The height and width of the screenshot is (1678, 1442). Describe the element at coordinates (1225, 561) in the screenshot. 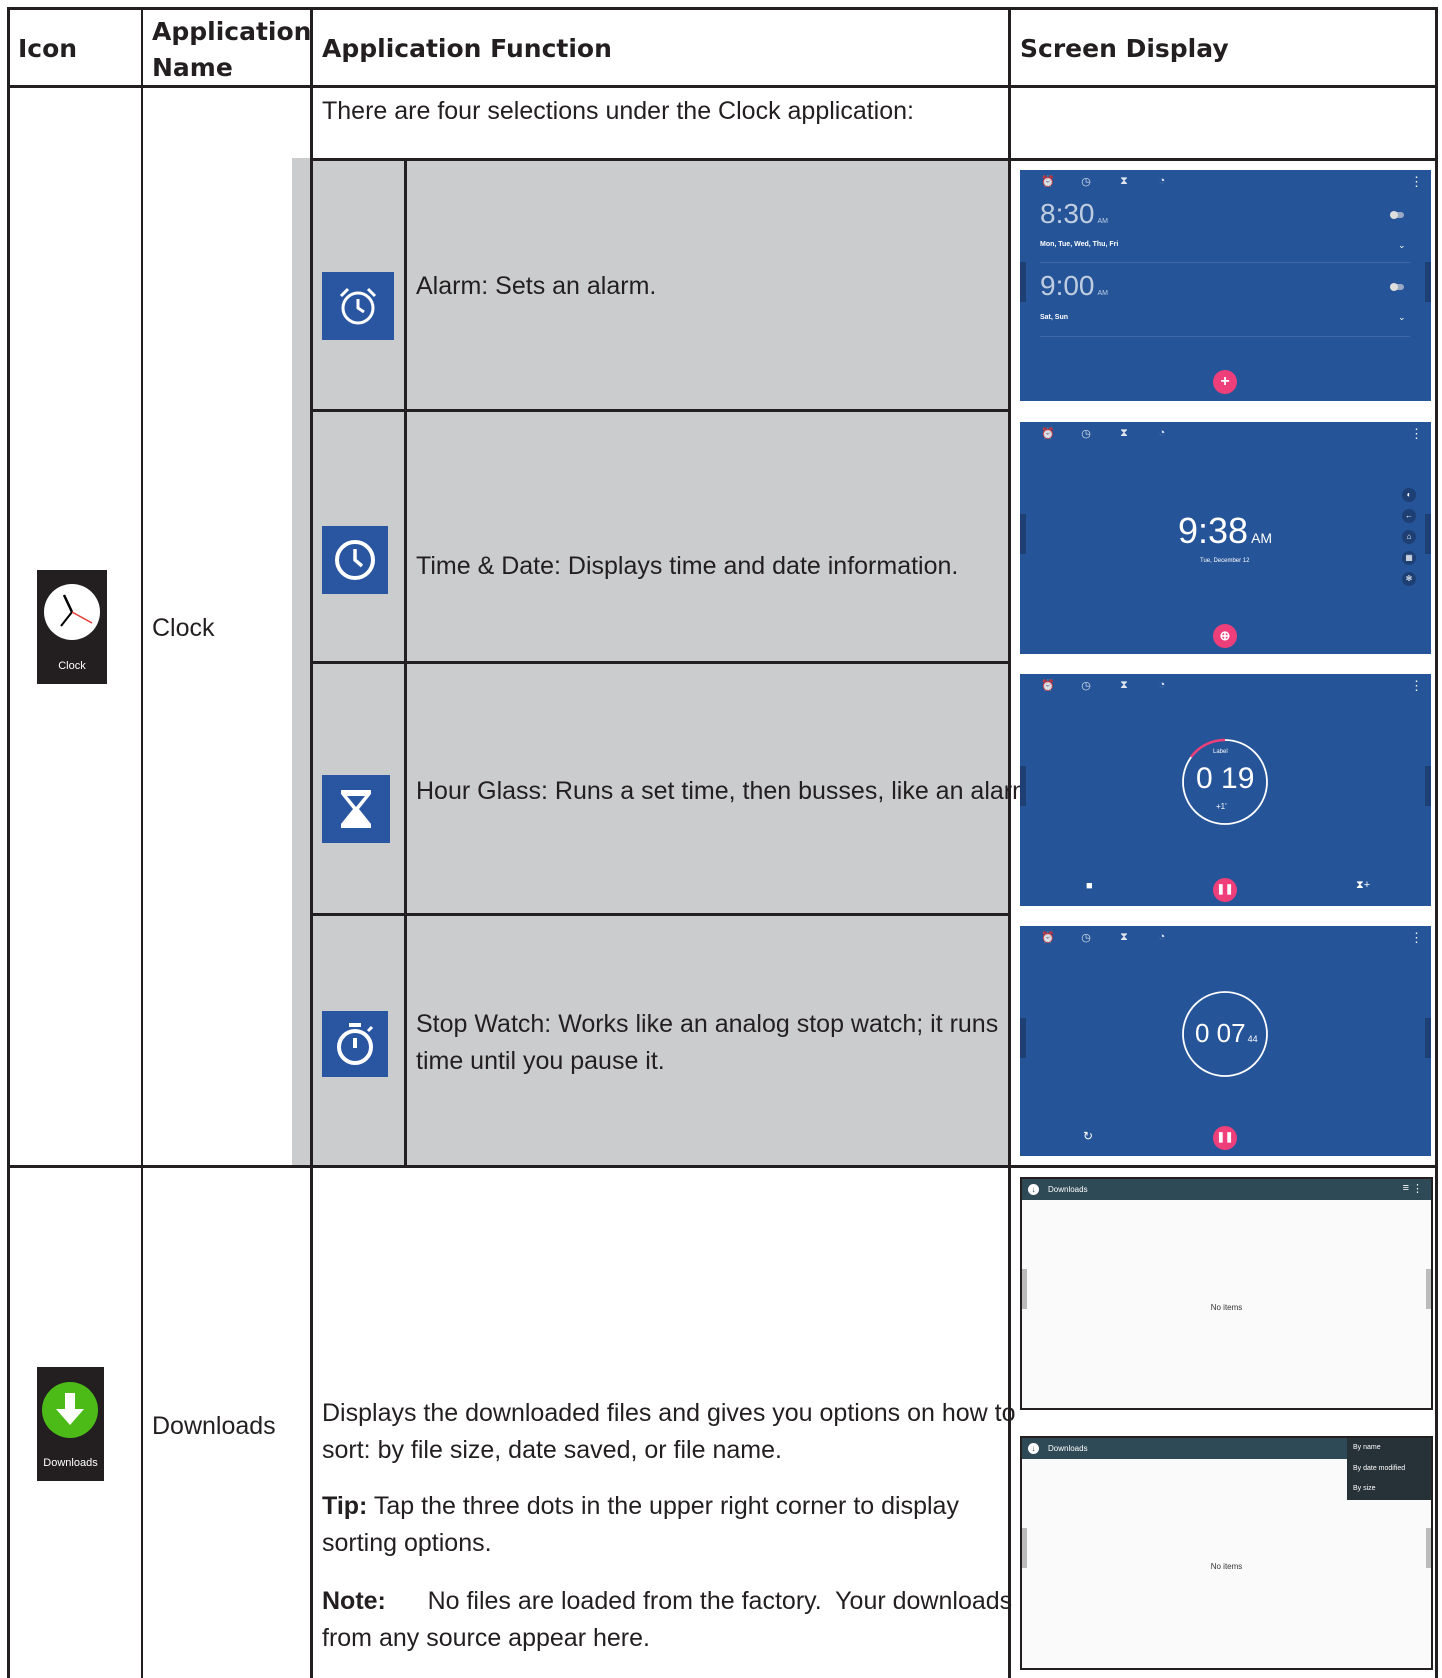

I see `current-date: Tue, December 12` at that location.